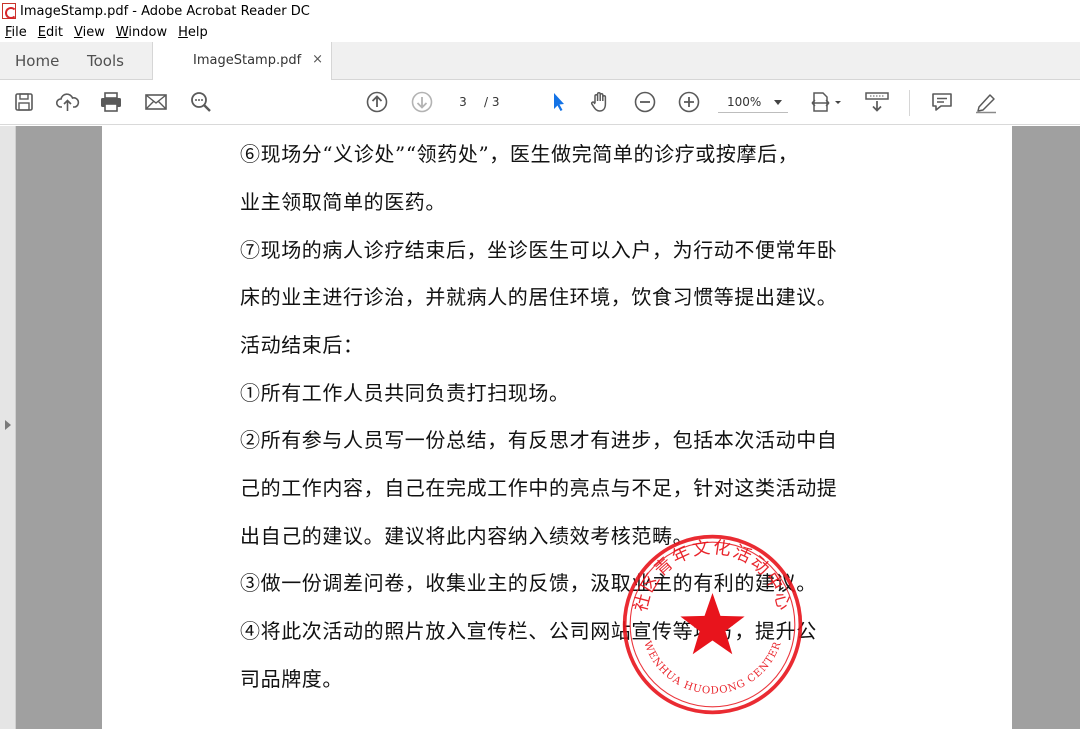  I want to click on arrow-up-circle-icon, so click(377, 102).